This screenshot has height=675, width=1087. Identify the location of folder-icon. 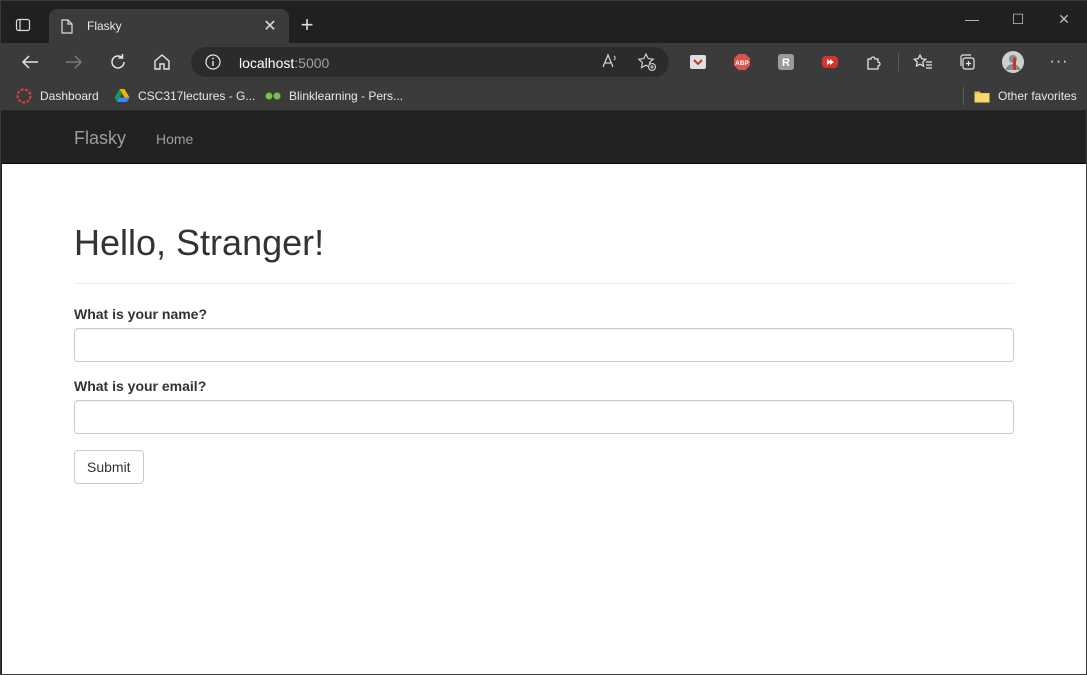
(982, 96).